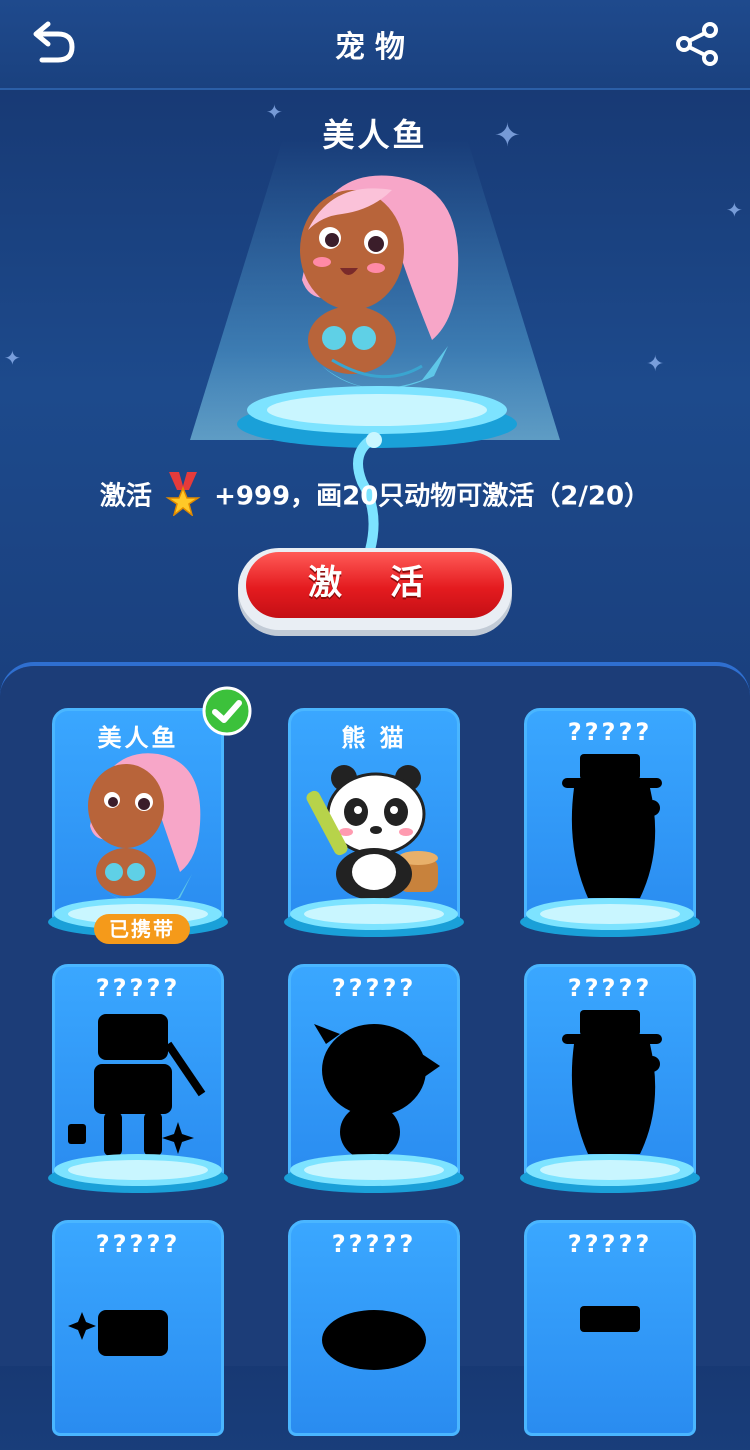 This screenshot has height=1450, width=750. I want to click on page-title: 宠物, so click(375, 47).